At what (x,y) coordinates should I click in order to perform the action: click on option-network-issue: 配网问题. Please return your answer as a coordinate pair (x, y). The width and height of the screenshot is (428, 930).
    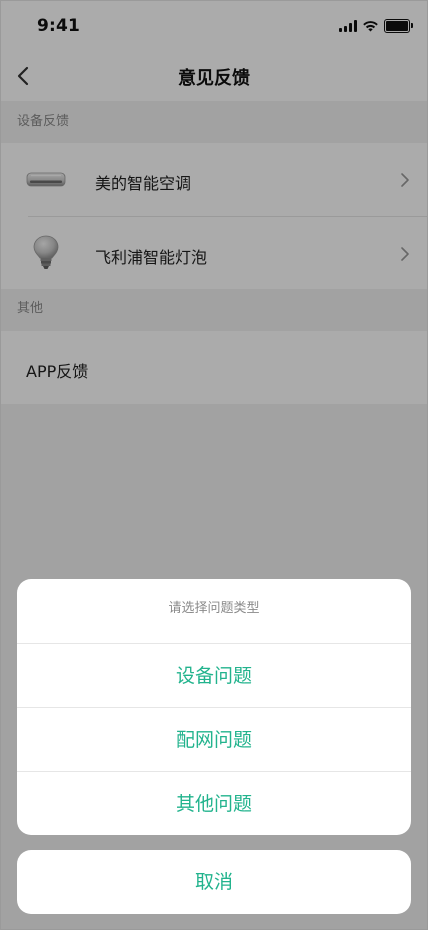
    Looking at the image, I should click on (214, 739).